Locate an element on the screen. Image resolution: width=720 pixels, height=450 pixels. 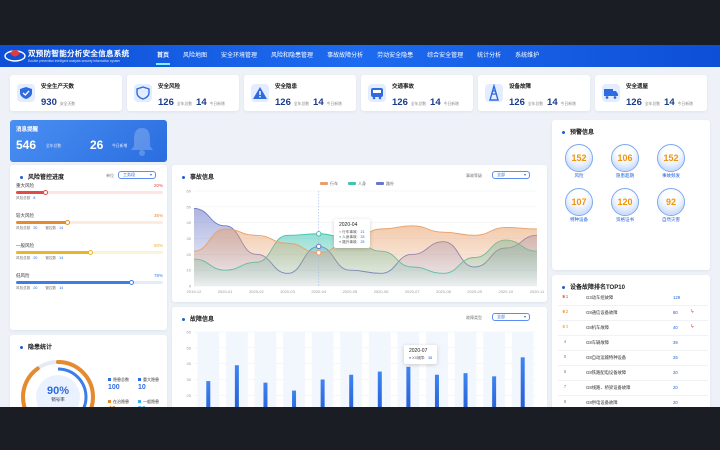
warning-item: 152 事故频发 is located at coordinates (671, 161).